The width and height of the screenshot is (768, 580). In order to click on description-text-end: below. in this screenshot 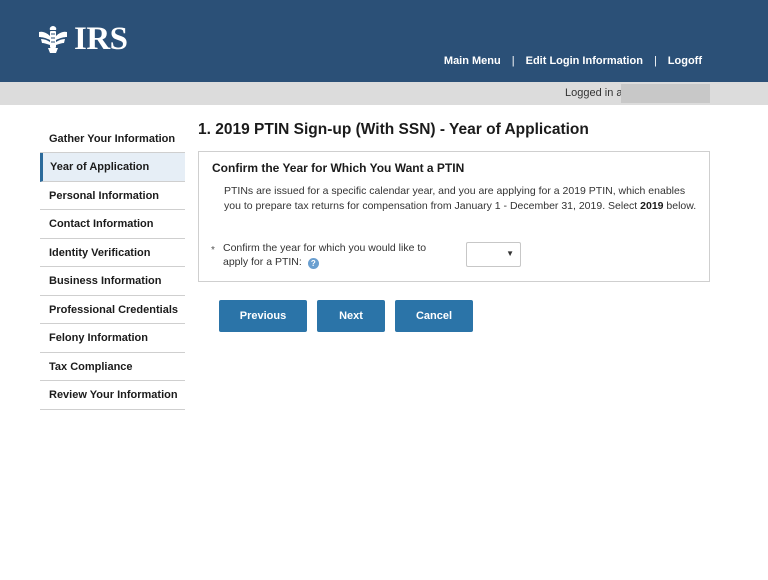, I will do `click(680, 206)`.